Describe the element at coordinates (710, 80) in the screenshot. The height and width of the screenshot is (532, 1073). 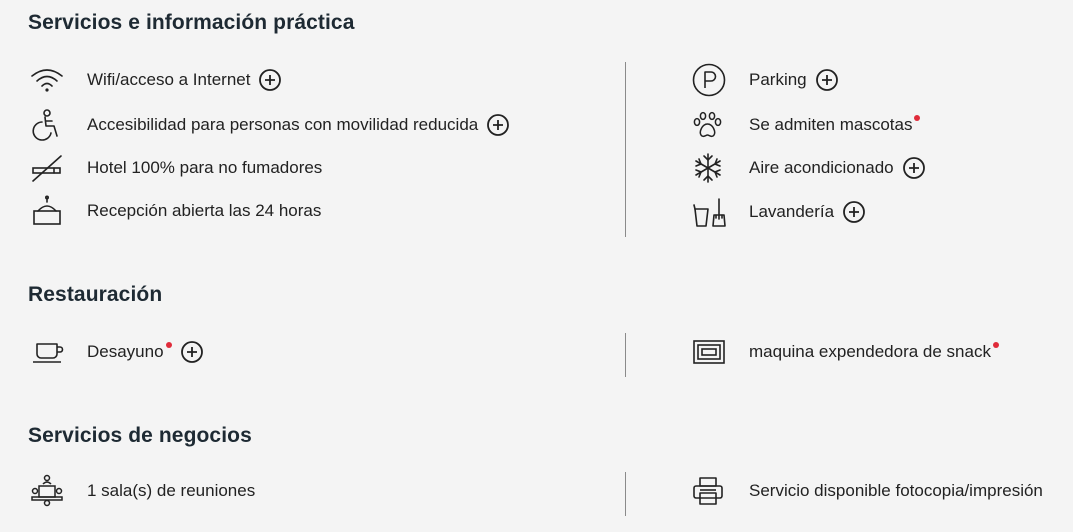
I see `parking-icon` at that location.